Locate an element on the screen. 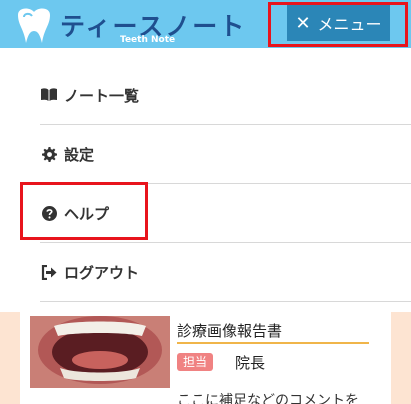  dental-image-thumbnail is located at coordinates (100, 352).